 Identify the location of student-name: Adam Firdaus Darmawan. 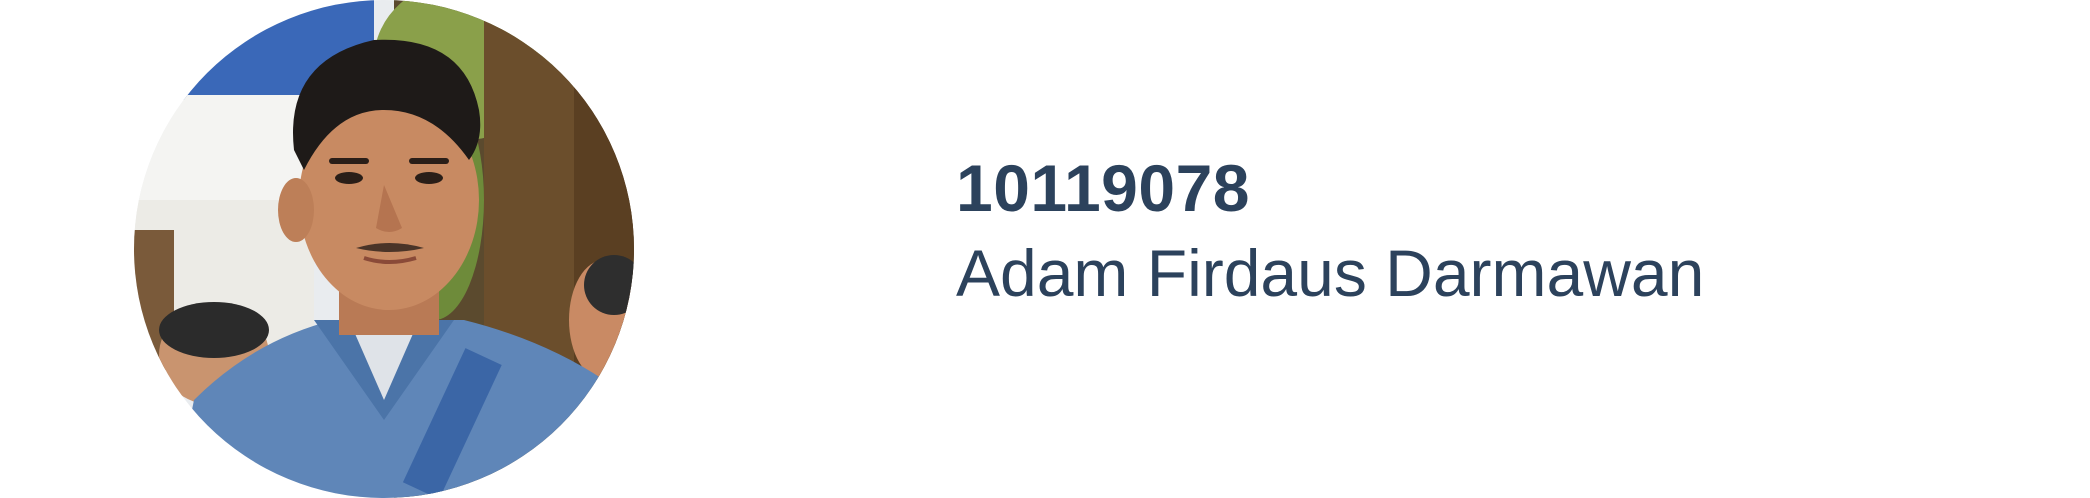
(1330, 273).